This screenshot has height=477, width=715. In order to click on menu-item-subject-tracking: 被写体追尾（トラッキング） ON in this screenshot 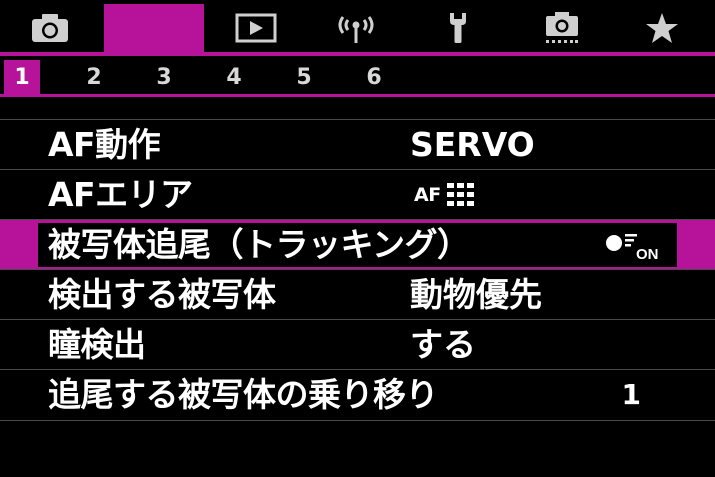, I will do `click(357, 244)`.